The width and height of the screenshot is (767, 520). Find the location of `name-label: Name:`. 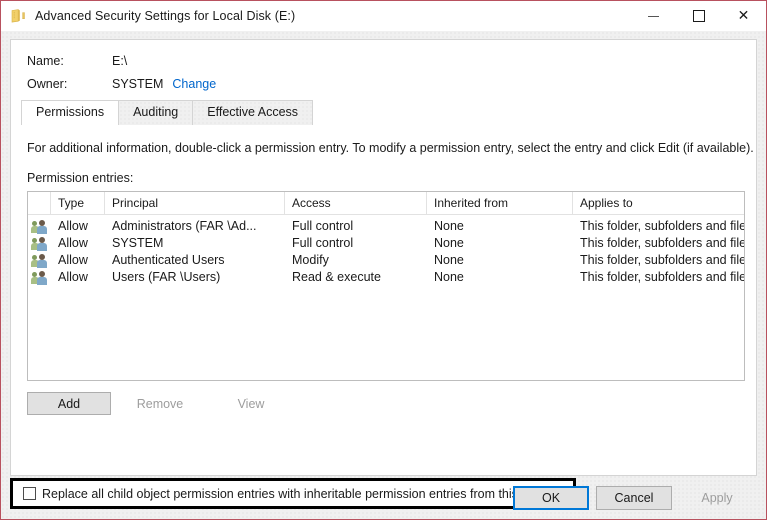

name-label: Name: is located at coordinates (45, 61).